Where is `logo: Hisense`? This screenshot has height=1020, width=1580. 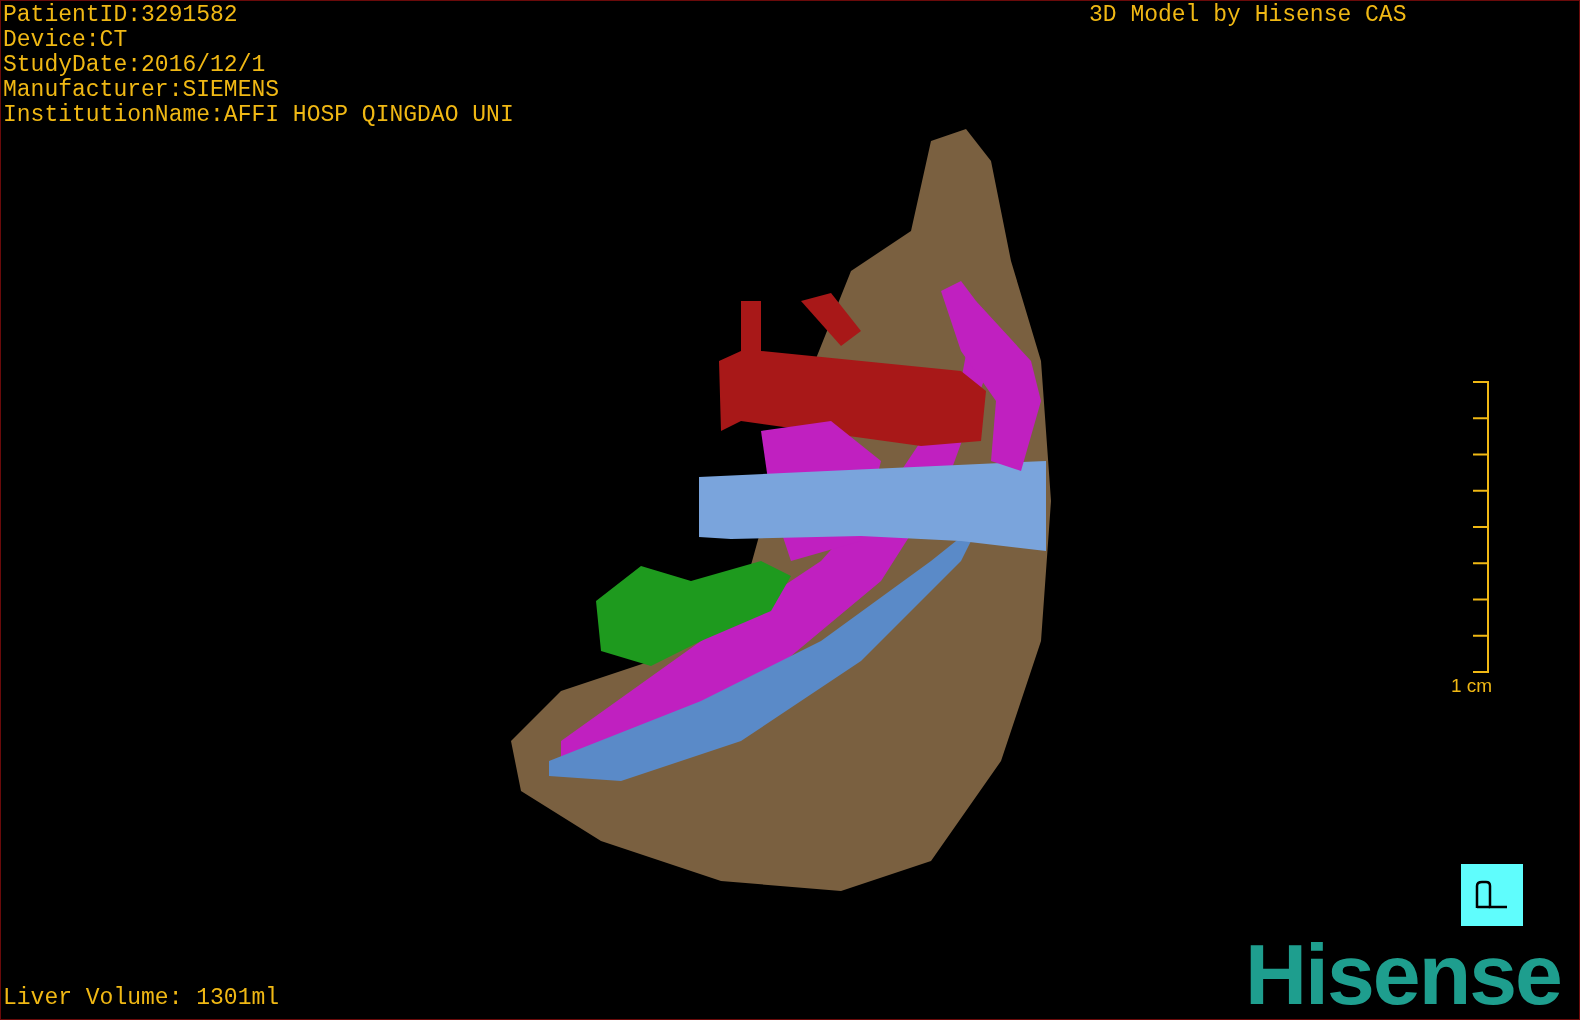 logo: Hisense is located at coordinates (1403, 974).